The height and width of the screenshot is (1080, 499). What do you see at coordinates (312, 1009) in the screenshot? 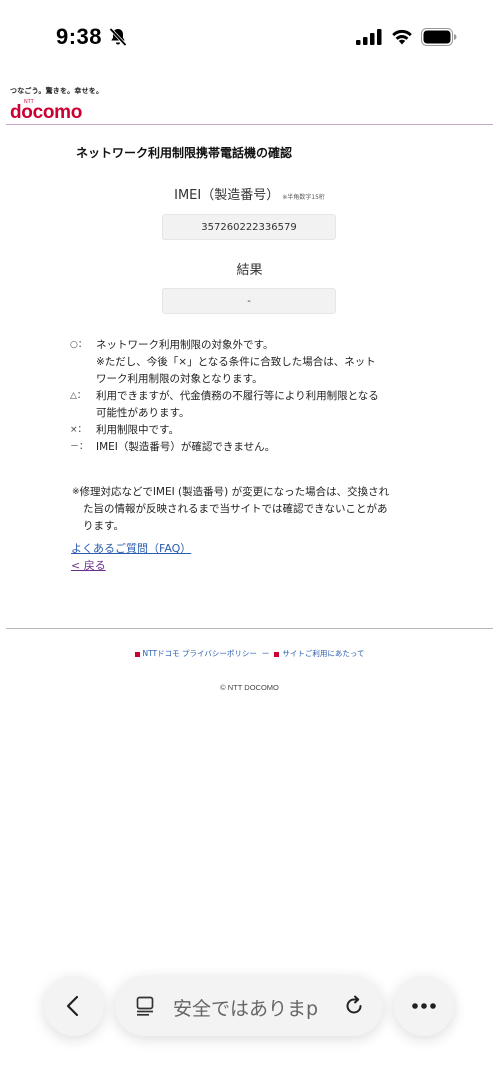
I see `address-text-tail: p` at bounding box center [312, 1009].